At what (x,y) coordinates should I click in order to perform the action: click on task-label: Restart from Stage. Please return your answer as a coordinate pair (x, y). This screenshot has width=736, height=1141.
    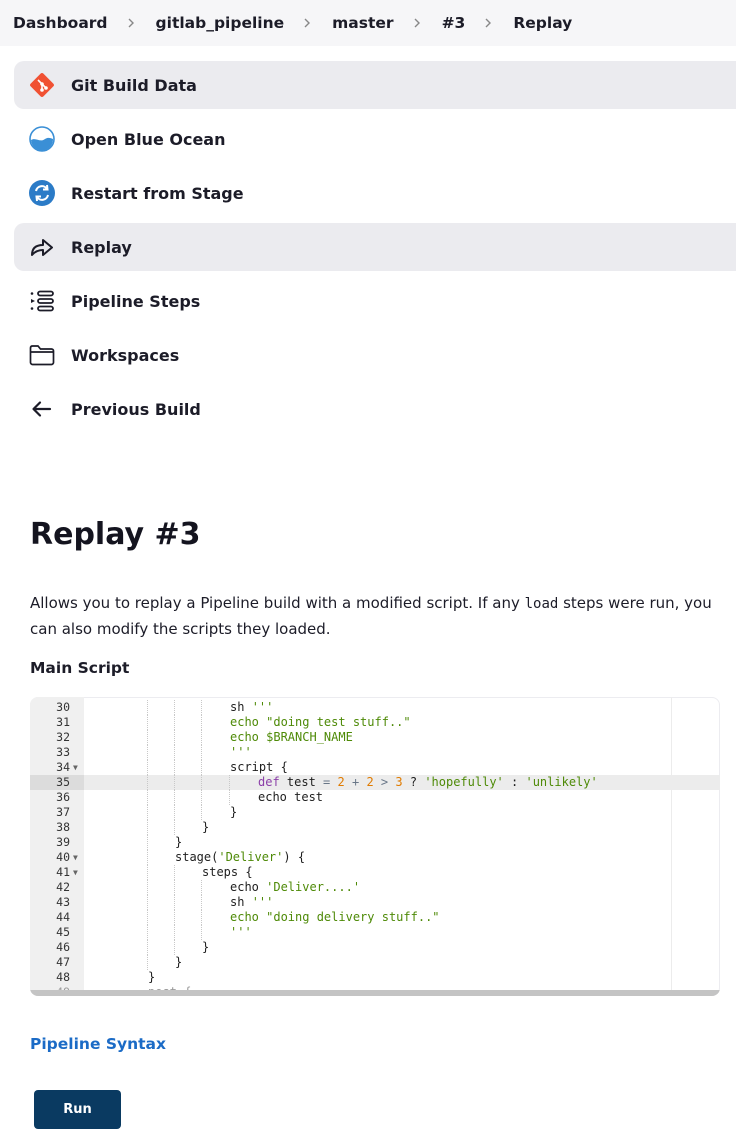
    Looking at the image, I should click on (157, 193).